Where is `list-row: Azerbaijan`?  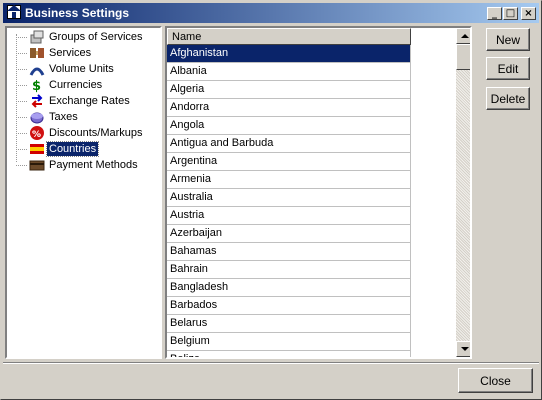 list-row: Azerbaijan is located at coordinates (289, 234).